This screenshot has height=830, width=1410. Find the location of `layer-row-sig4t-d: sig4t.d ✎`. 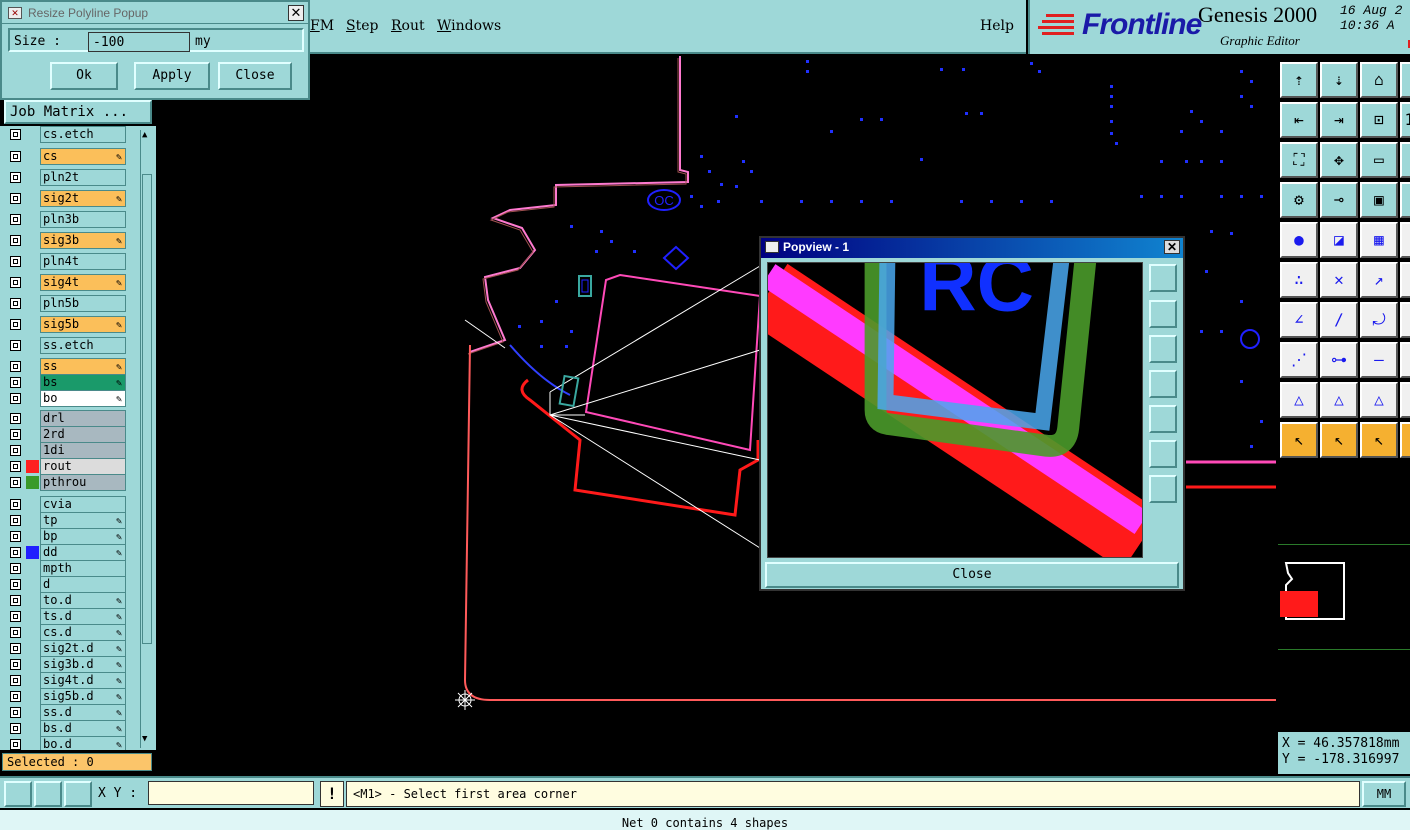

layer-row-sig4t-d: sig4t.d ✎ is located at coordinates (65, 680).